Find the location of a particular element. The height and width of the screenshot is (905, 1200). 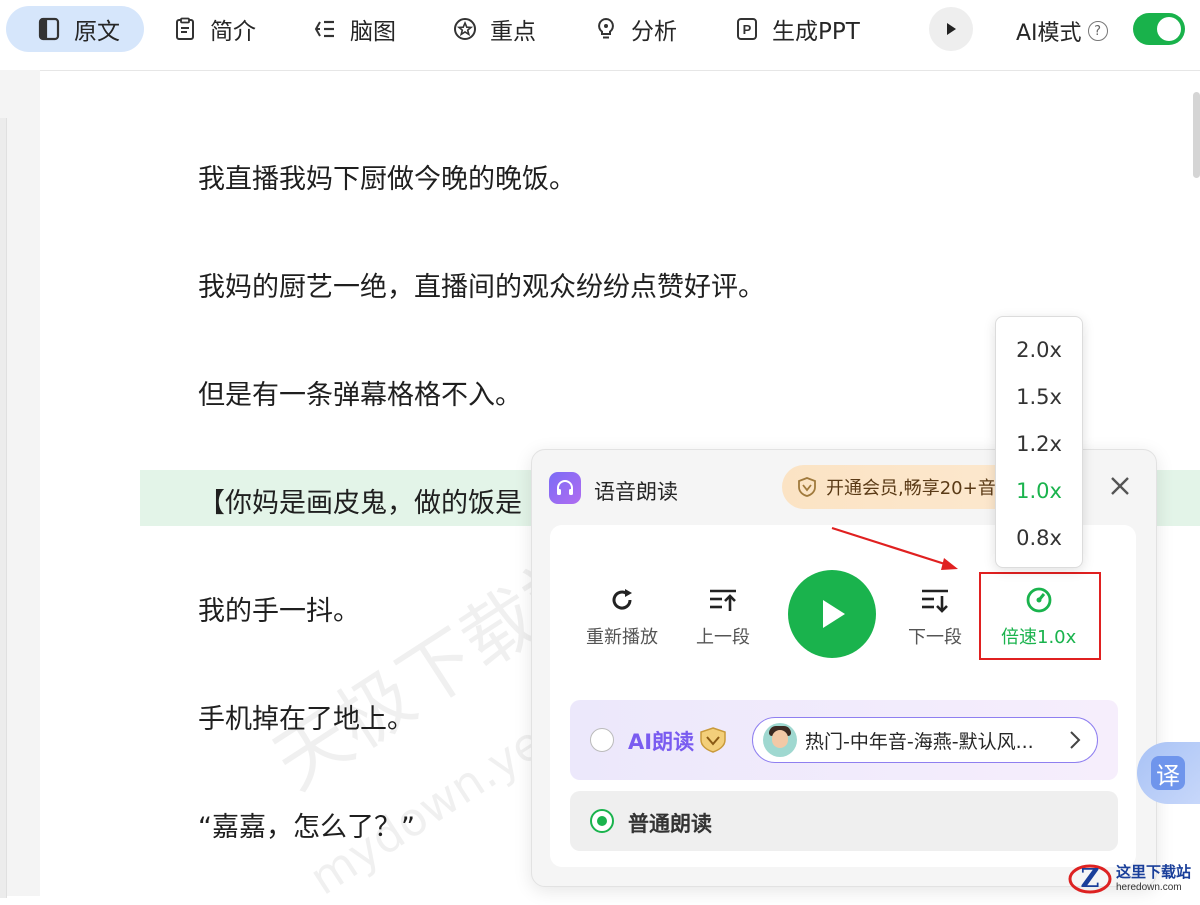

left-gutter is located at coordinates (20, 484).